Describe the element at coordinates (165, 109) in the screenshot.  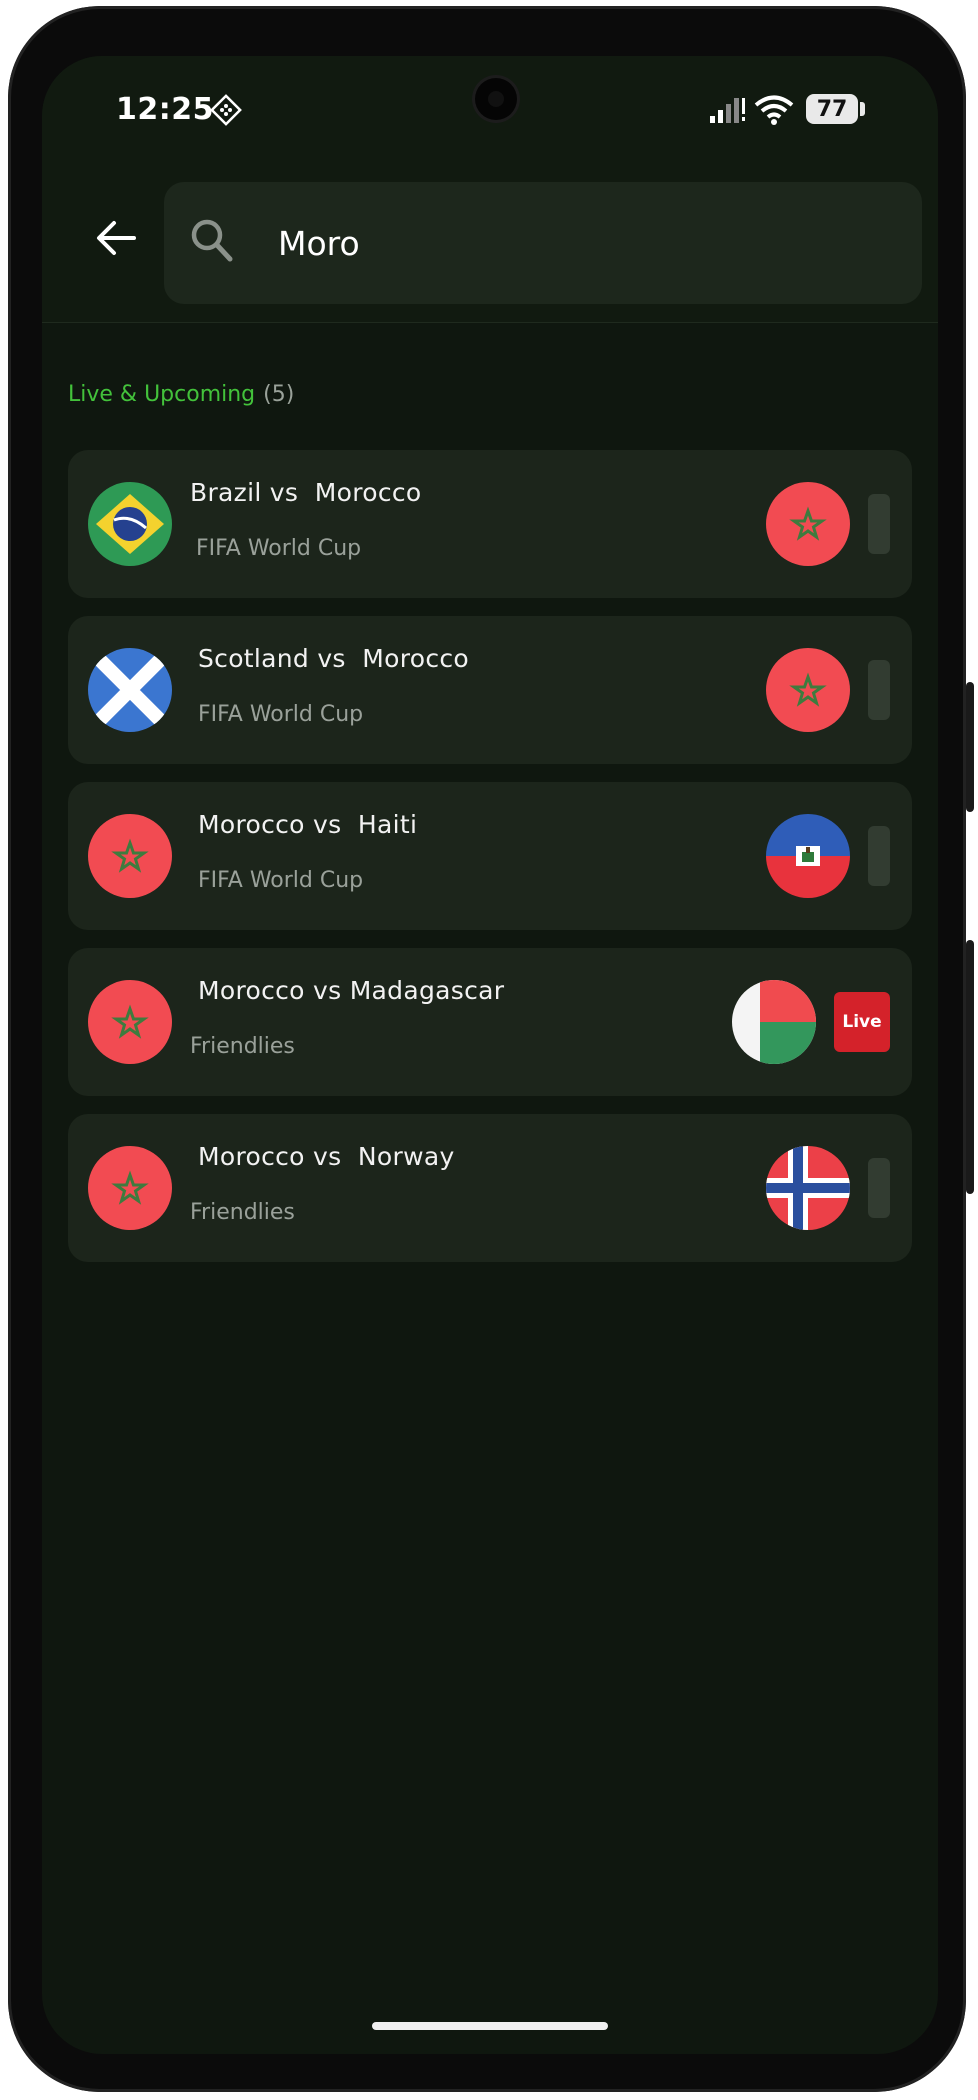
I see `status-time: 12:25` at that location.